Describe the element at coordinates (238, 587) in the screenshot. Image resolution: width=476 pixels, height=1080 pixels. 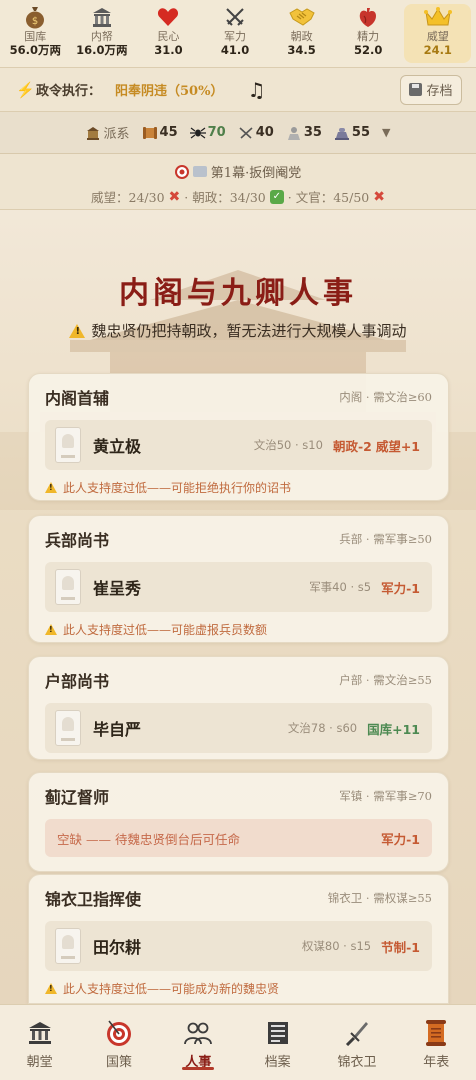
I see `official-row: 崔呈秀 军事40 · s5 军力-1` at that location.